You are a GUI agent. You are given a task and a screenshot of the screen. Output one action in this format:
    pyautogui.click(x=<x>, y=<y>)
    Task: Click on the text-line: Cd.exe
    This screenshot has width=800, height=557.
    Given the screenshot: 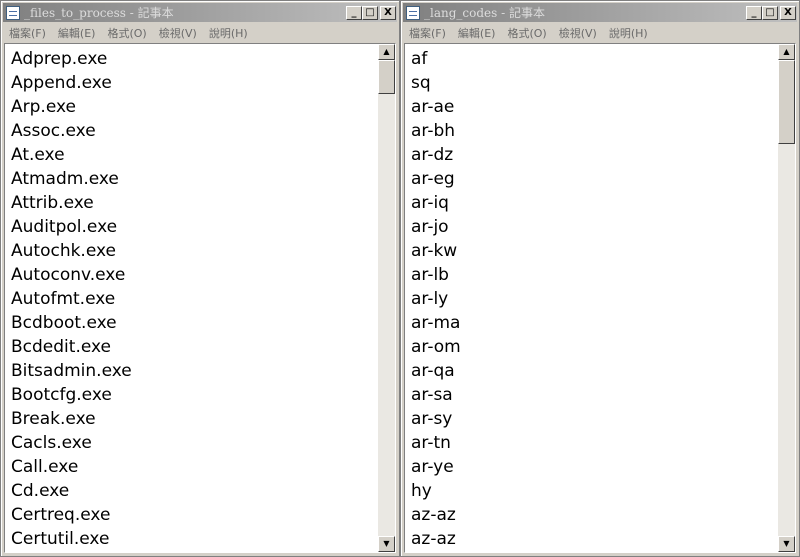 What is the action you would take?
    pyautogui.click(x=40, y=491)
    